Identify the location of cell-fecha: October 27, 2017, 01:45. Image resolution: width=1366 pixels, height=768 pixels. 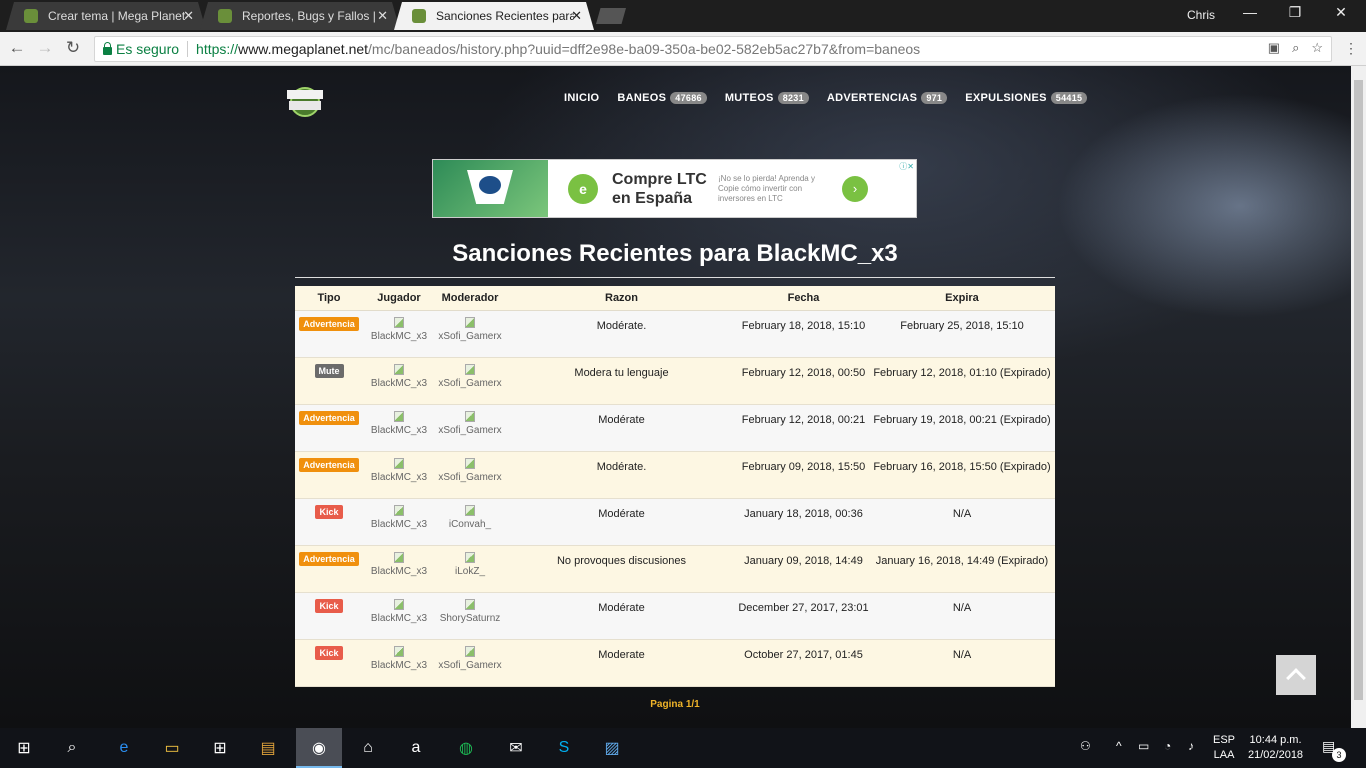
(803, 655).